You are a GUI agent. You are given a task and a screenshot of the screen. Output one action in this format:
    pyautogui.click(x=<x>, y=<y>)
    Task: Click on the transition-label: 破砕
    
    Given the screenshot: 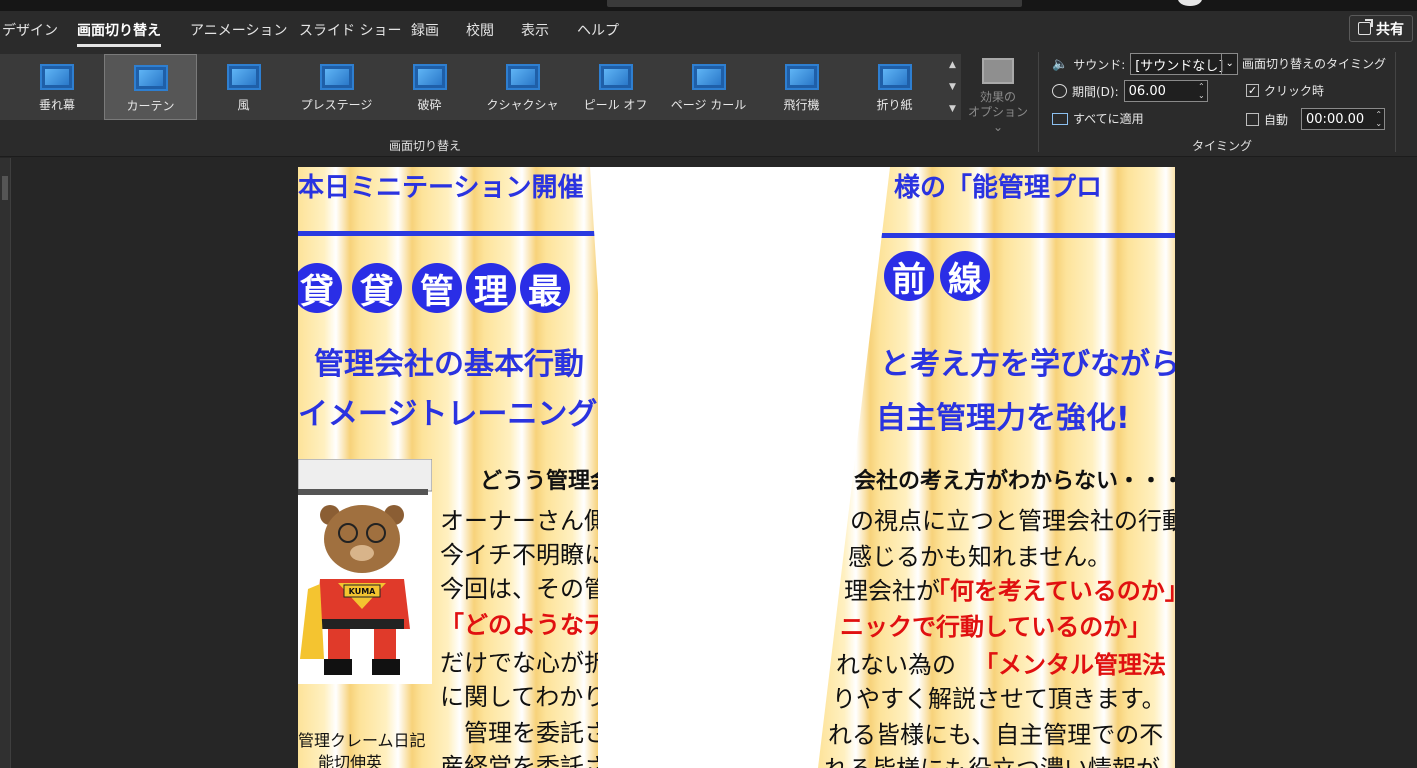 What is the action you would take?
    pyautogui.click(x=429, y=105)
    